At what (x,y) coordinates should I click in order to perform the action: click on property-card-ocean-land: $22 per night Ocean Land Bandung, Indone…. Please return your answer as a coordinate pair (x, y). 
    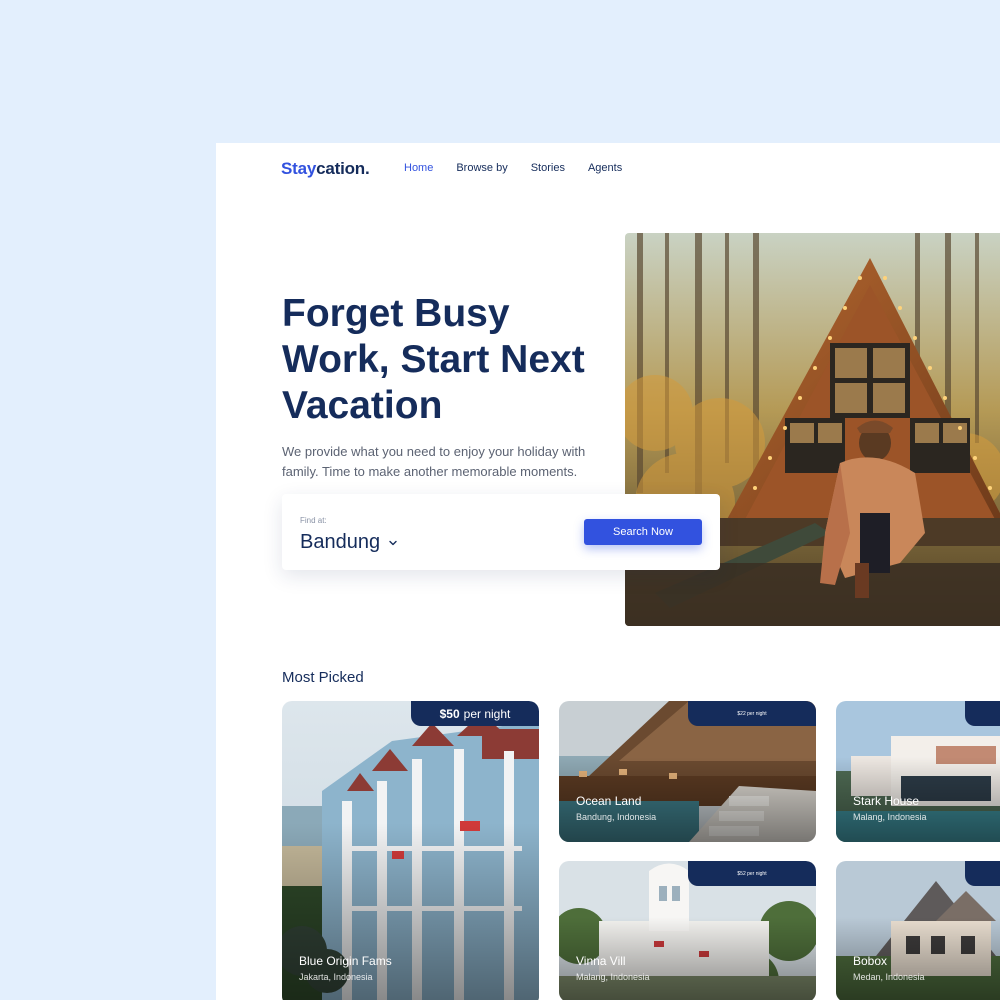
    Looking at the image, I should click on (687, 771).